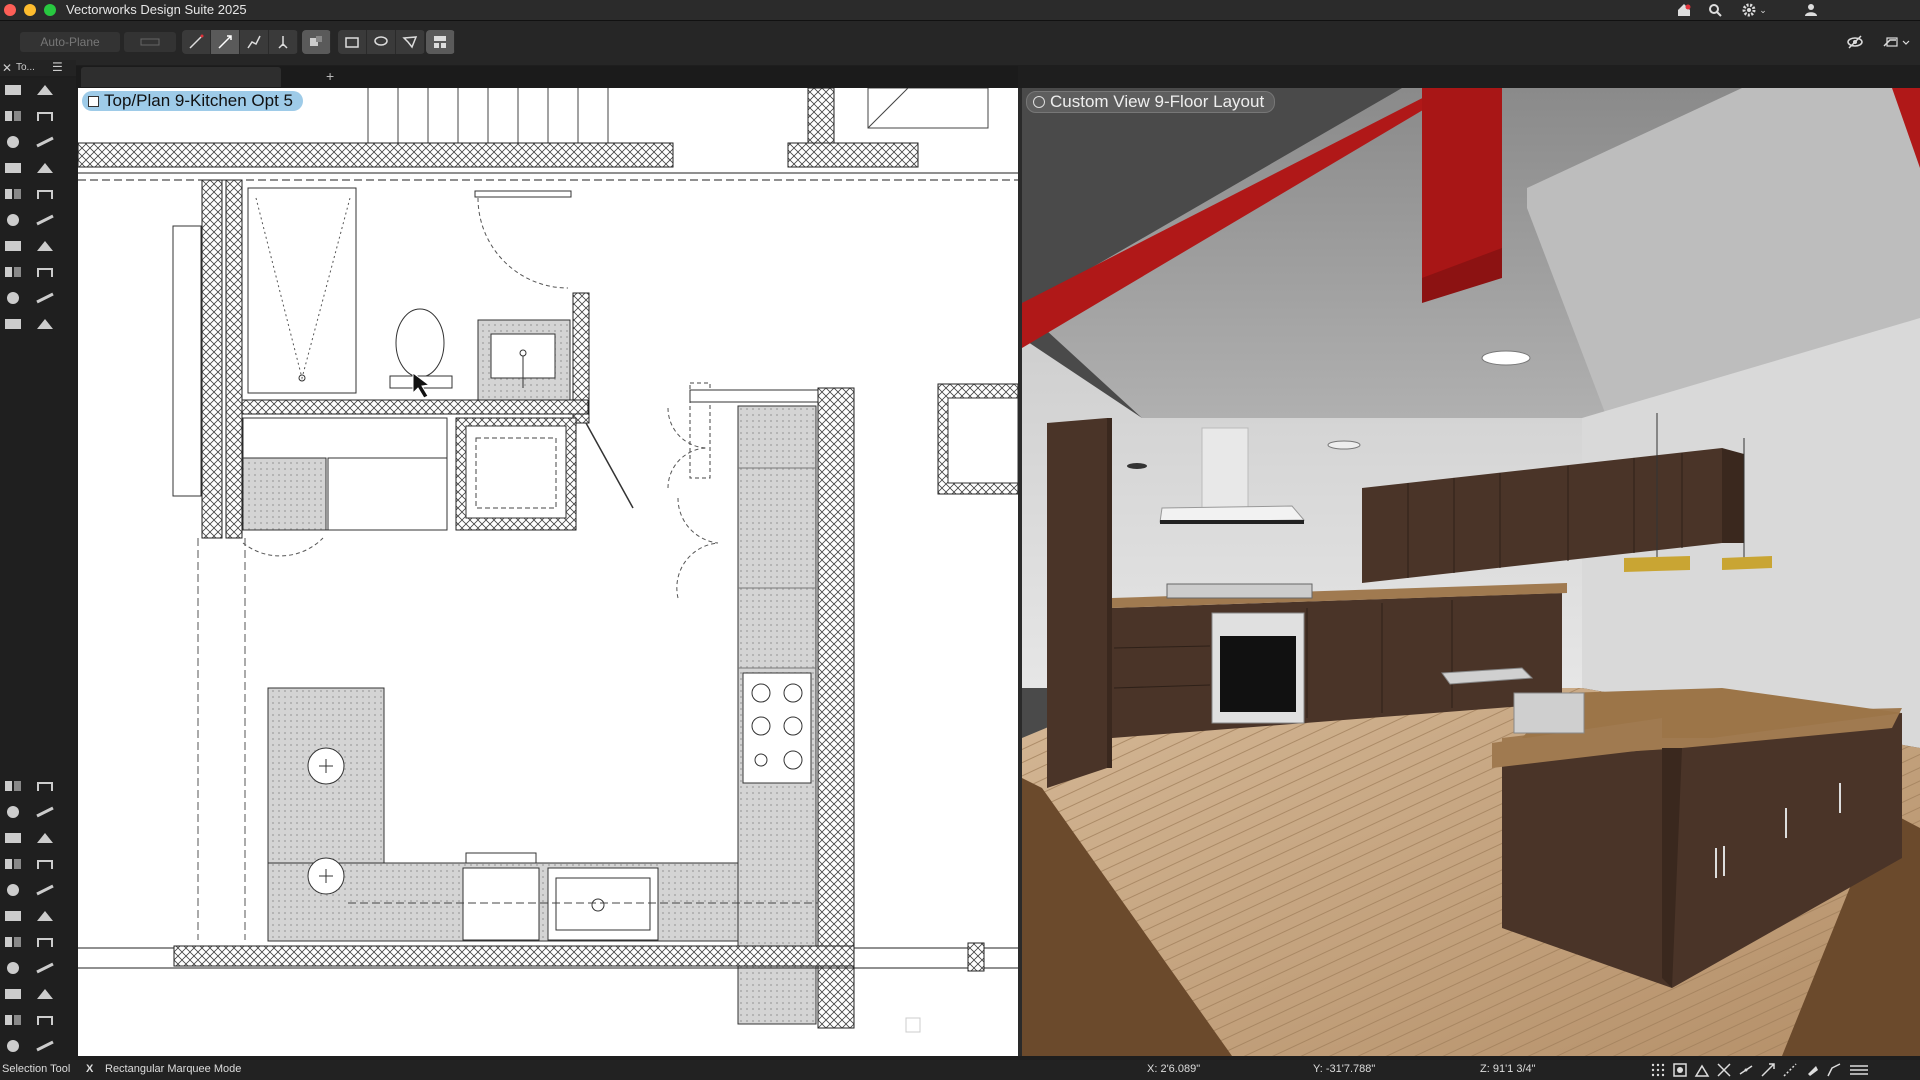 Image resolution: width=1920 pixels, height=1080 pixels. I want to click on interactive-mode-button, so click(440, 42).